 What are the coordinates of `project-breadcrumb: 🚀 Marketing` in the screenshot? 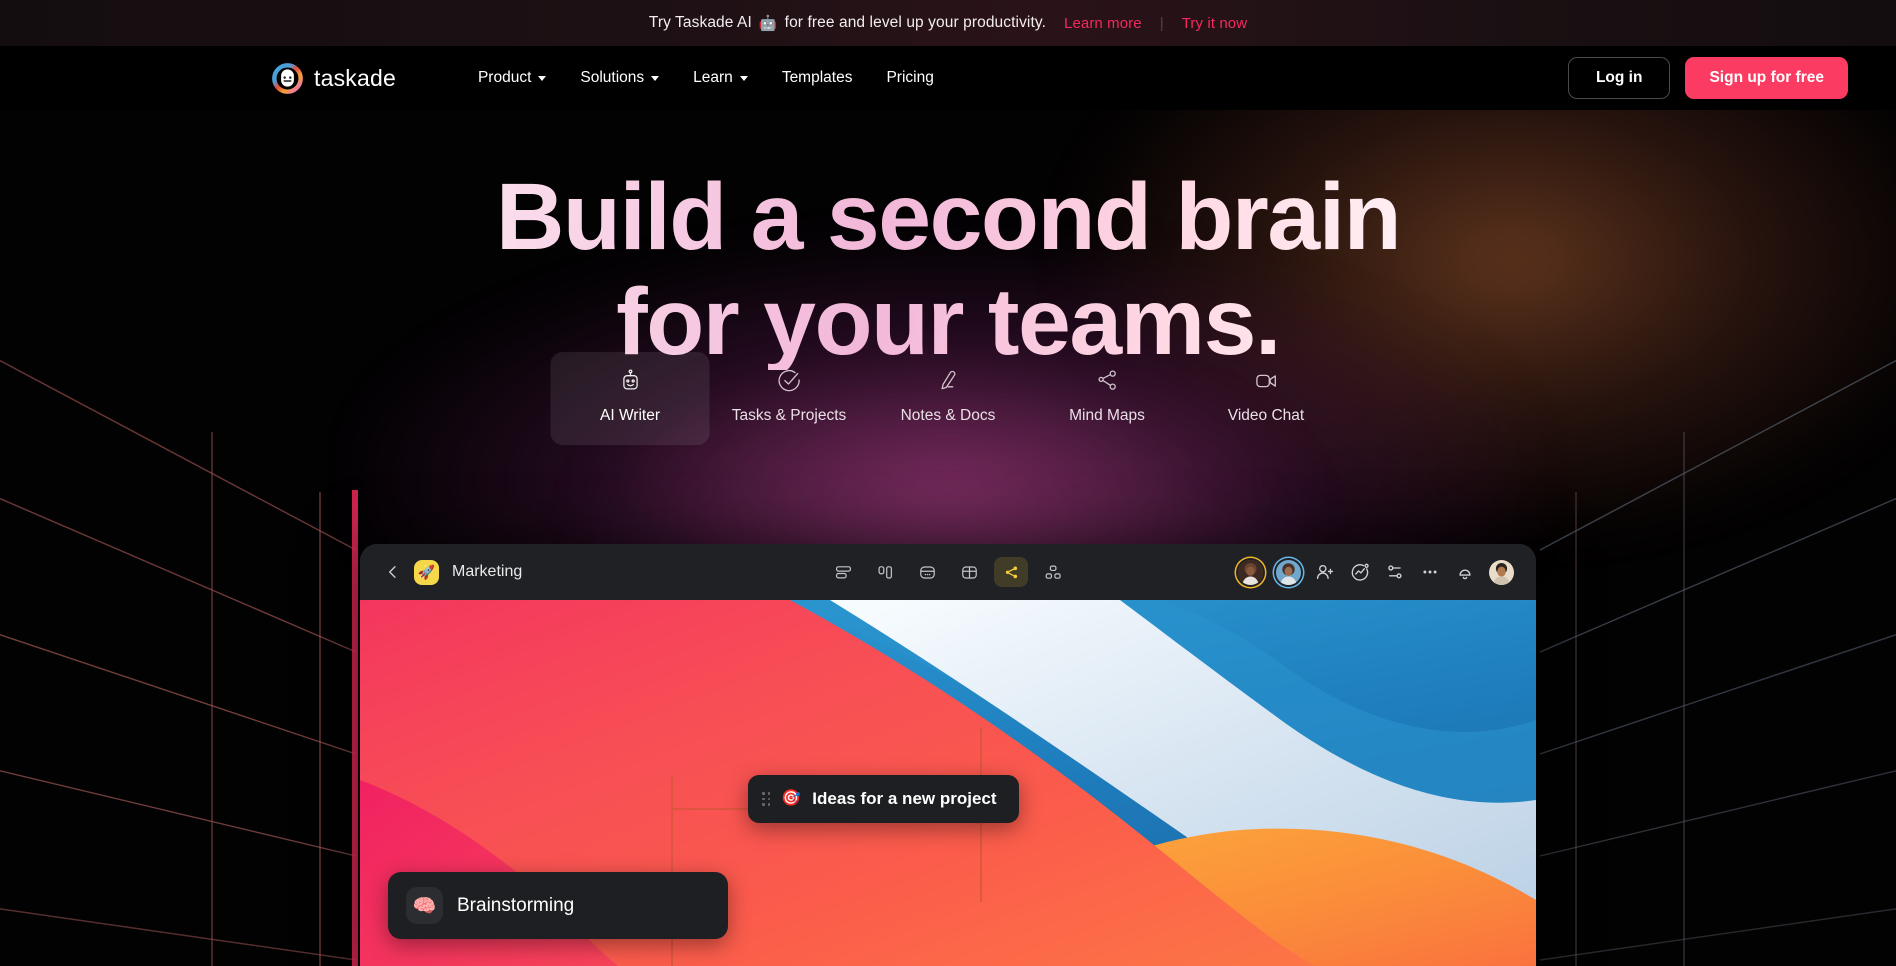 It's located at (468, 572).